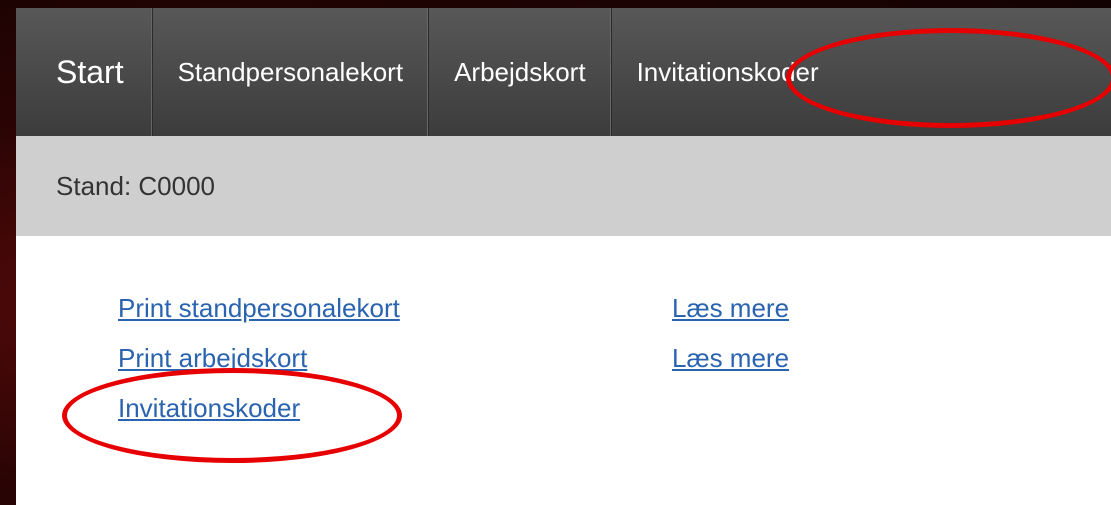 This screenshot has width=1111, height=505. I want to click on stand-label: Stand: C0000, so click(136, 185).